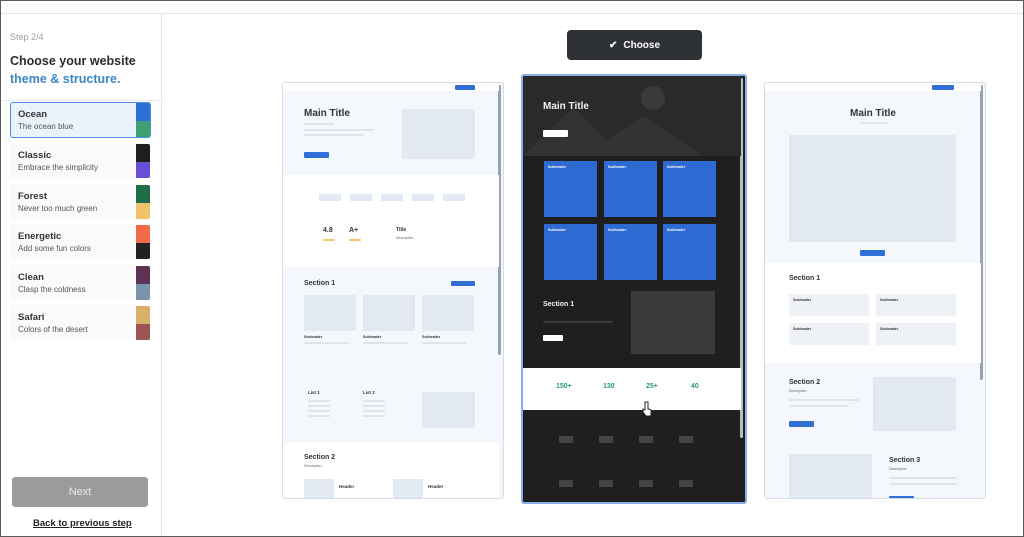 This screenshot has width=1024, height=537. I want to click on page-title-highlight: theme & structure., so click(65, 79).